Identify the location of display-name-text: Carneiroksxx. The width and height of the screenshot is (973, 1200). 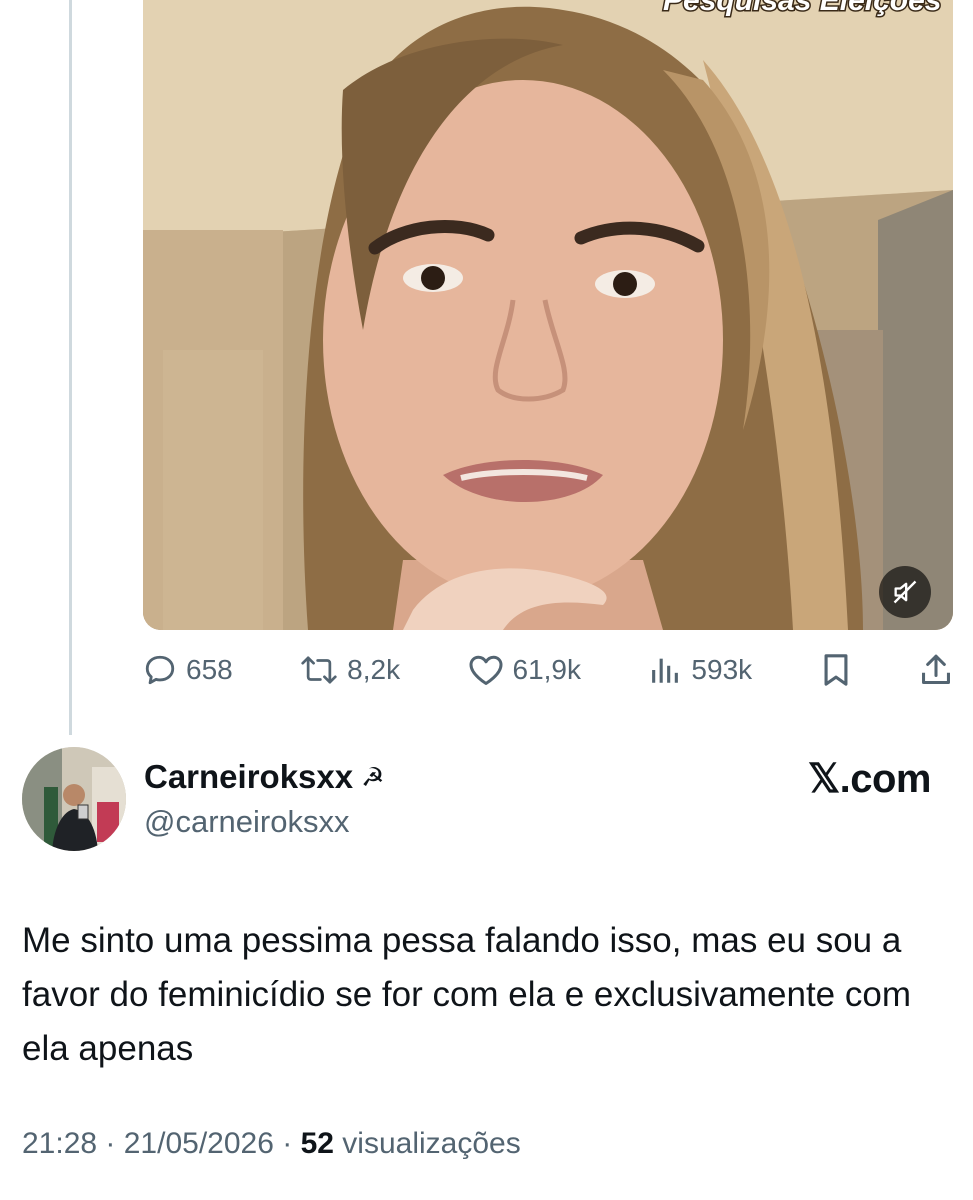
(249, 776).